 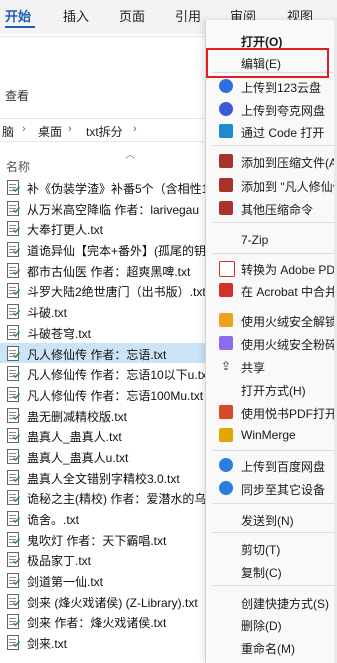 What do you see at coordinates (271, 366) in the screenshot?
I see `menu-item-share: ⇪ 共享` at bounding box center [271, 366].